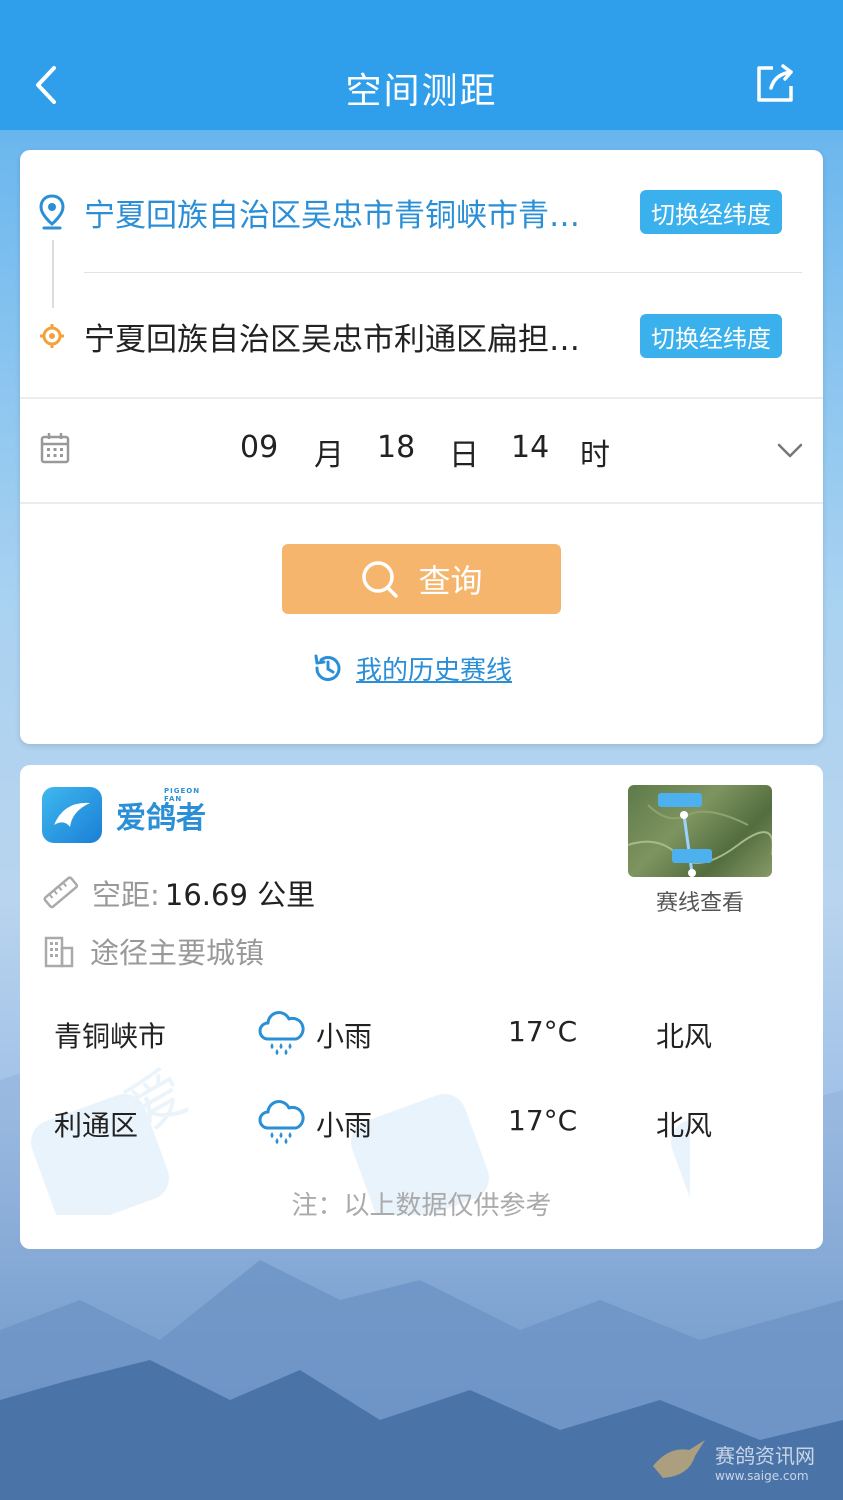  Describe the element at coordinates (60, 892) in the screenshot. I see `ruler-icon` at that location.